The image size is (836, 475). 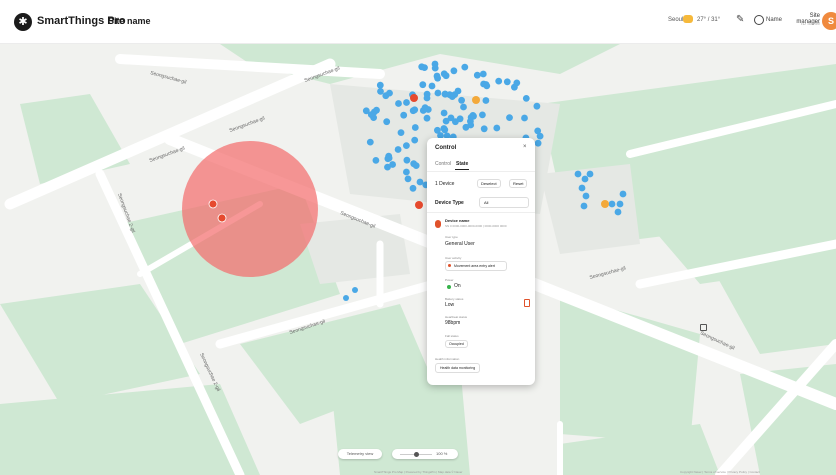 What do you see at coordinates (504, 202) in the screenshot?
I see `device-type-select: All` at bounding box center [504, 202].